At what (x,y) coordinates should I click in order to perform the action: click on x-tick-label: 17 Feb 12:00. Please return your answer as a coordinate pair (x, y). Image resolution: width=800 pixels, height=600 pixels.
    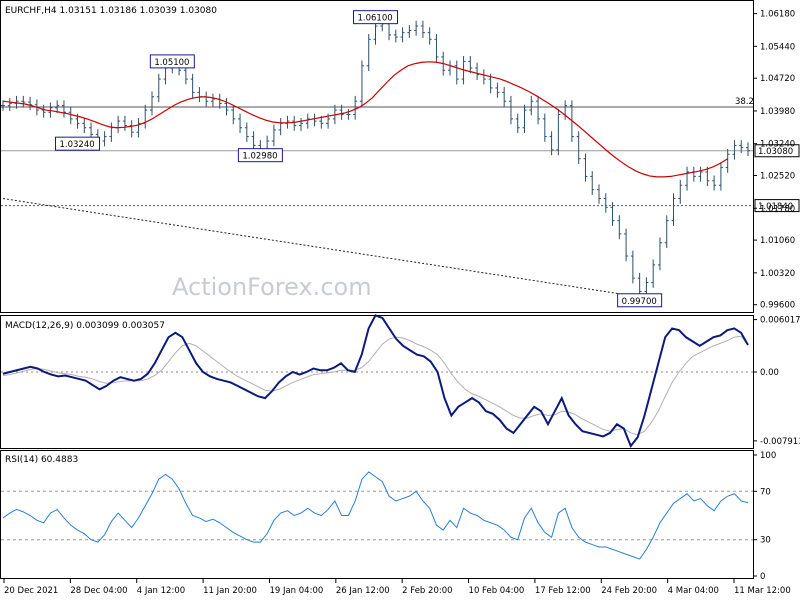
    Looking at the image, I should click on (563, 591).